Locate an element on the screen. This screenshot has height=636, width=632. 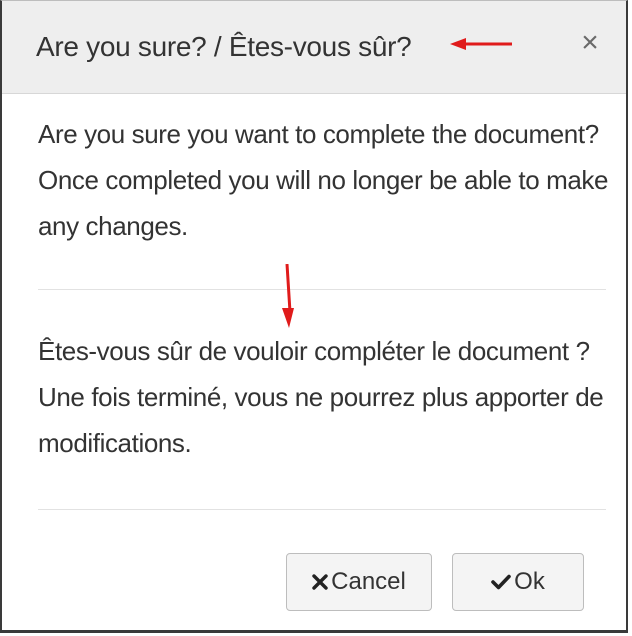
close-icon: × is located at coordinates (590, 43).